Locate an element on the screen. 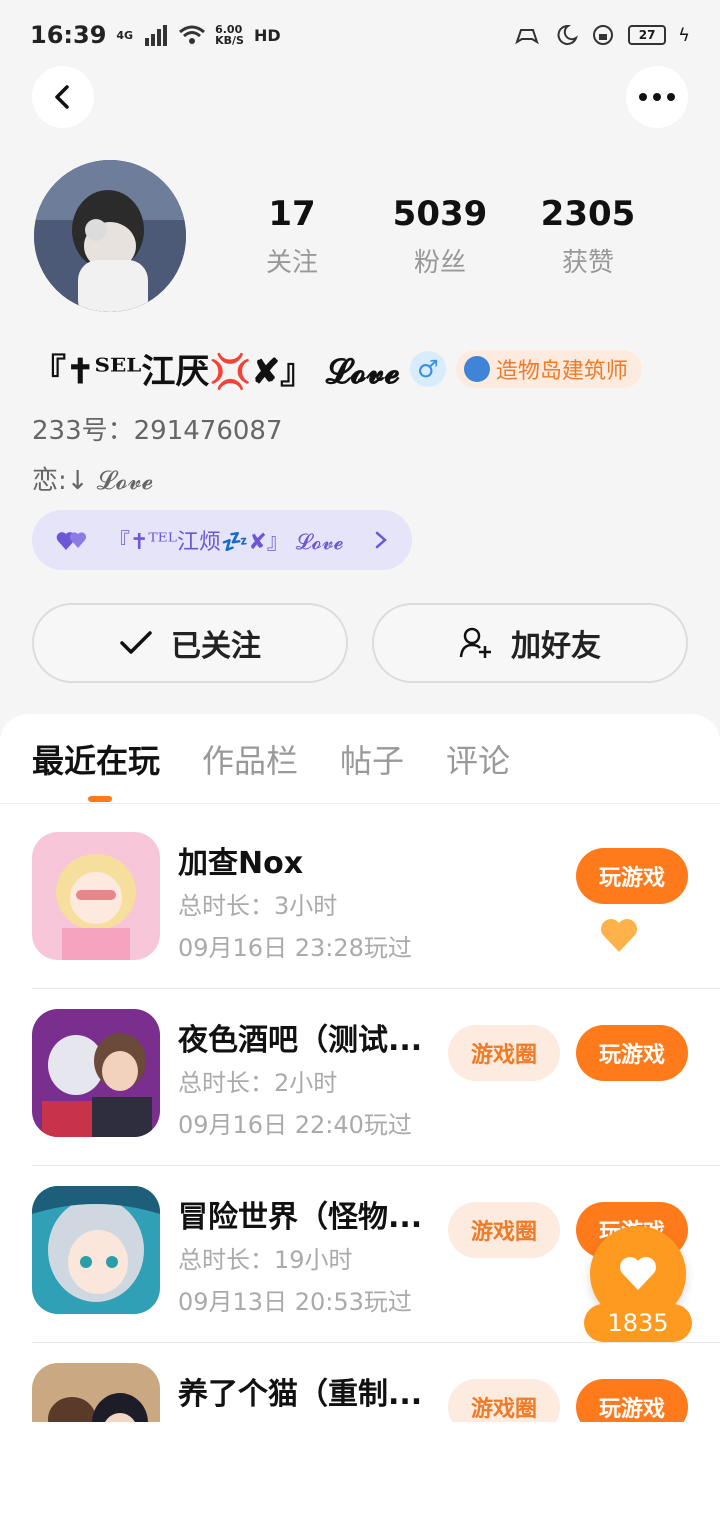  game-duration: 总时长：2小时 is located at coordinates (258, 1083).